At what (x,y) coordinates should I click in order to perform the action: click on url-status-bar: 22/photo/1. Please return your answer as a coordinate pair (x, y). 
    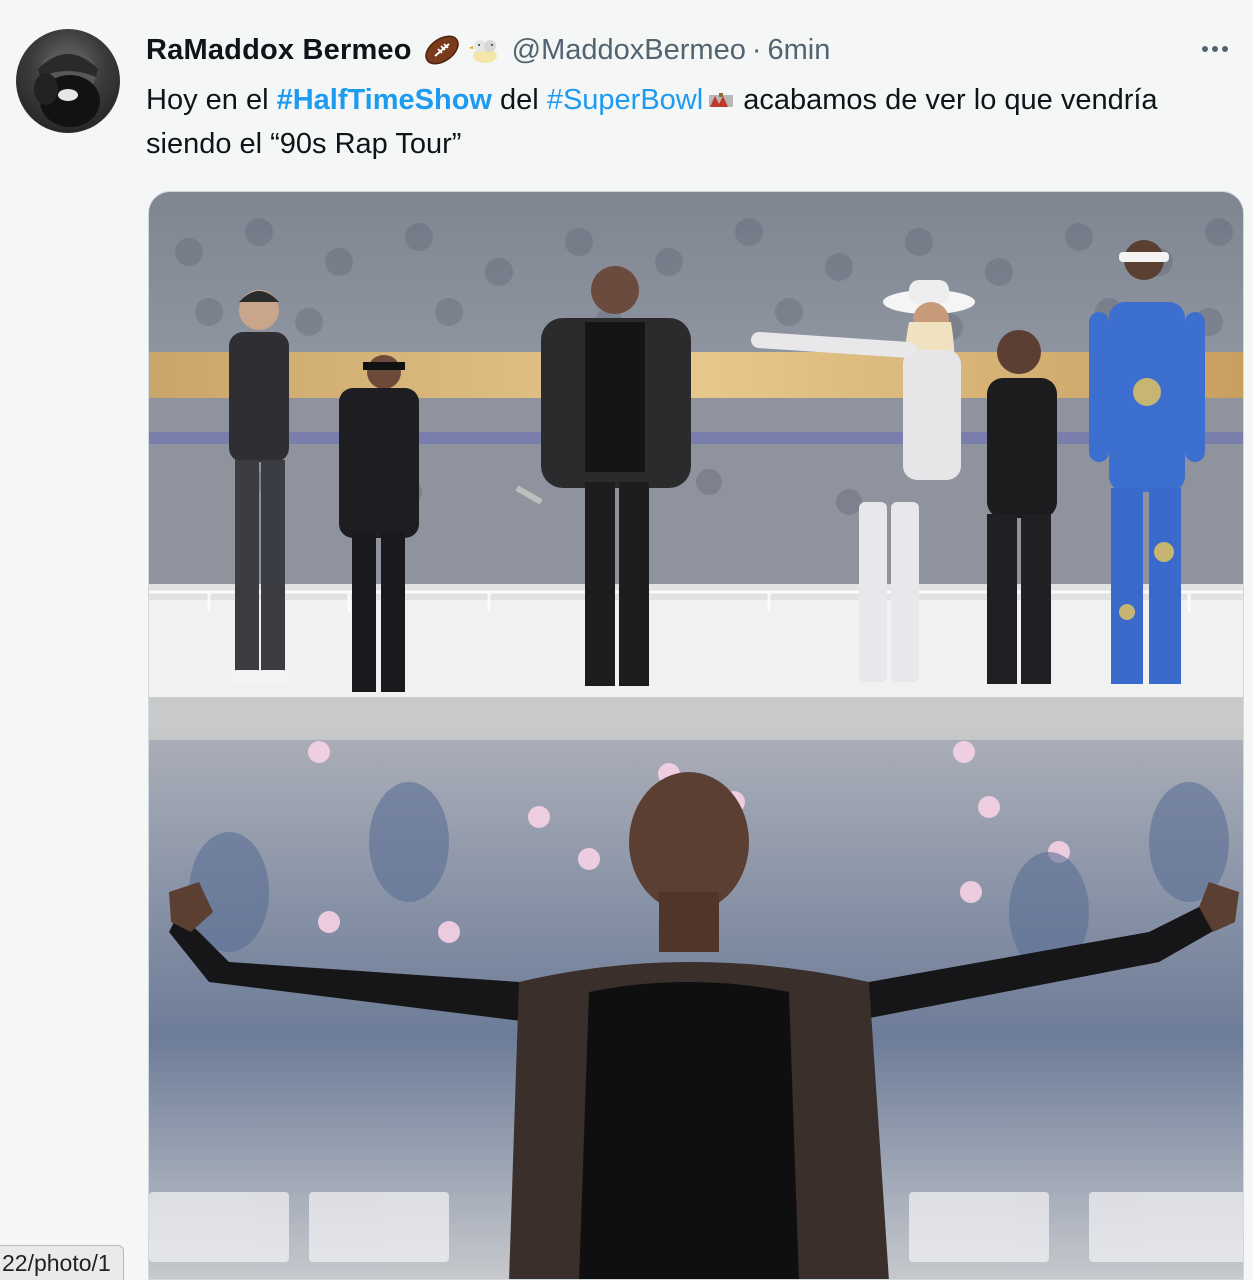
    Looking at the image, I should click on (62, 1262).